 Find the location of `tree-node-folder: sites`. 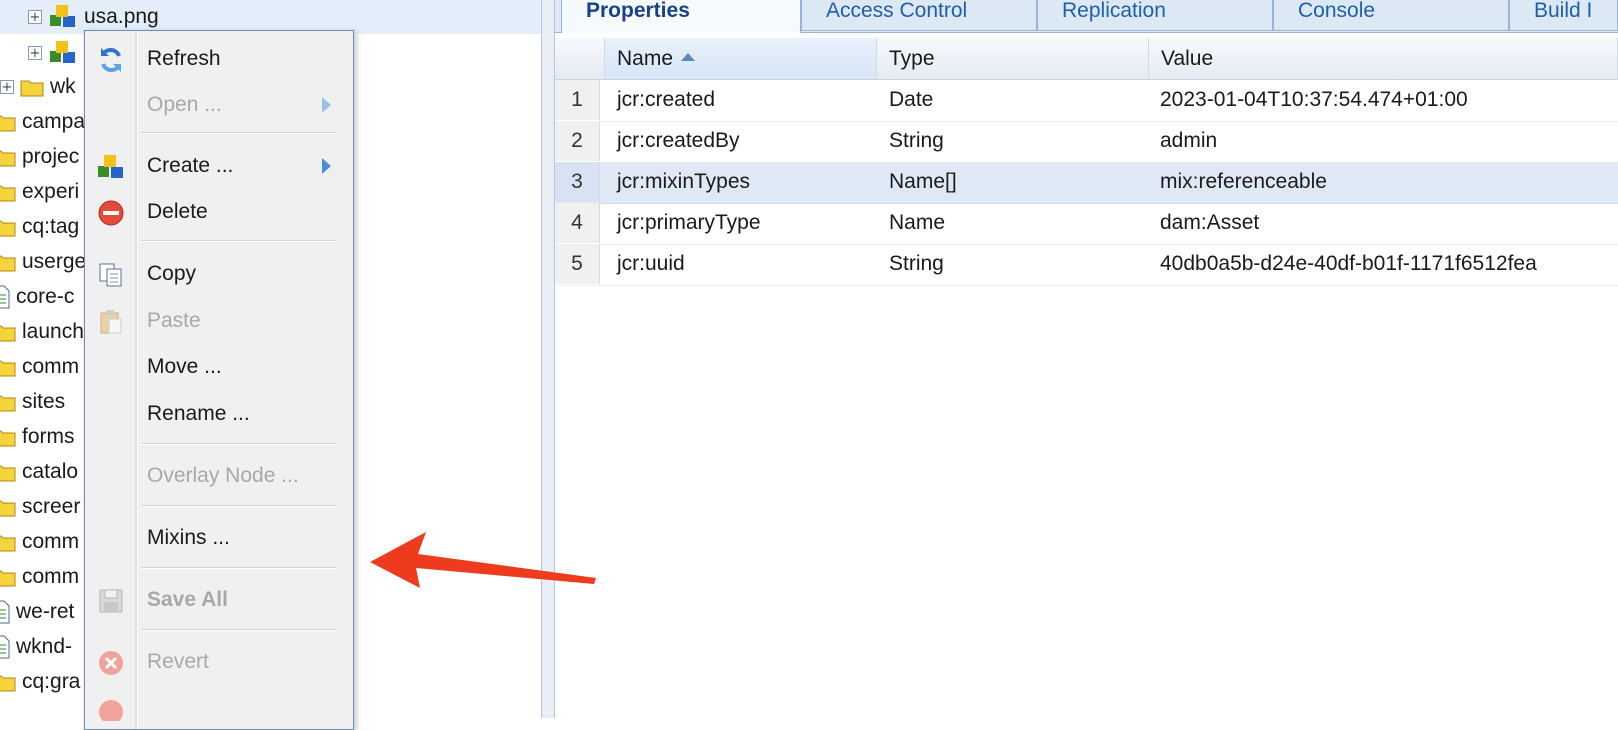

tree-node-folder: sites is located at coordinates (32, 402).